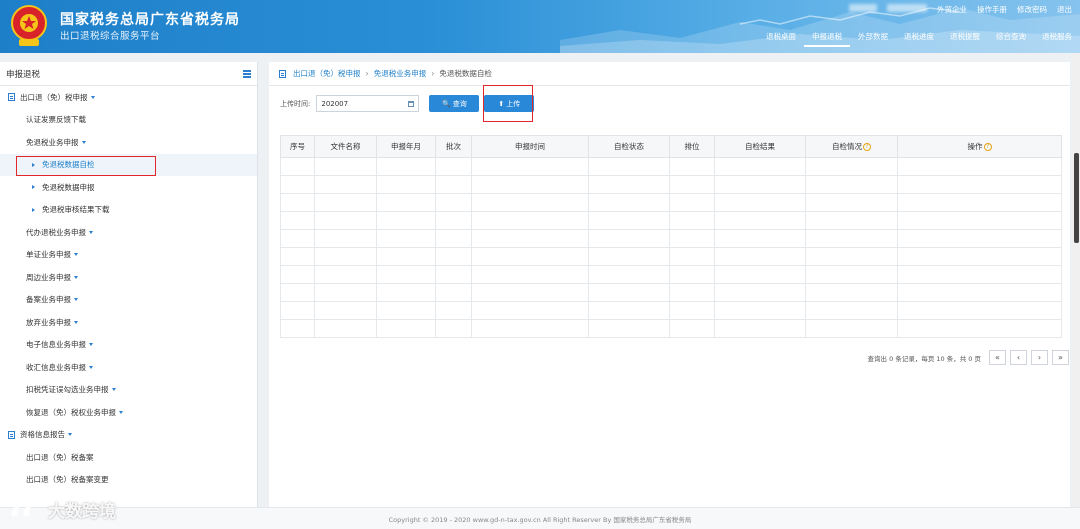  Describe the element at coordinates (128, 120) in the screenshot. I see `sidebar-item-invoice-feedback-download: 认证发票反馈下载` at that location.